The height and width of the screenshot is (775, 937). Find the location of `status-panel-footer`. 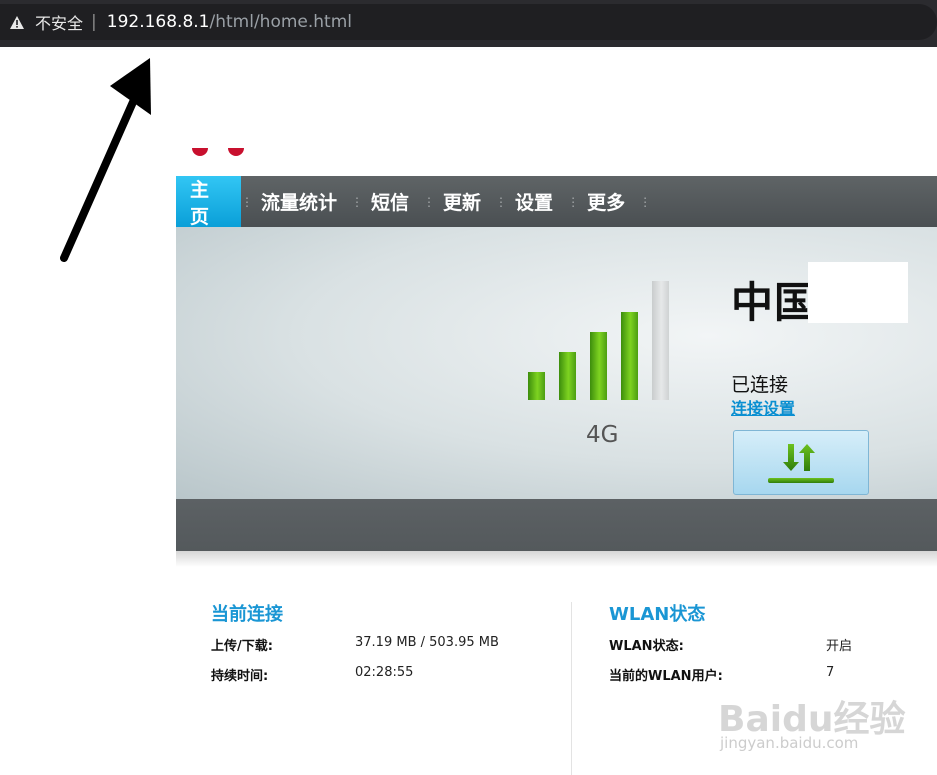

status-panel-footer is located at coordinates (556, 525).